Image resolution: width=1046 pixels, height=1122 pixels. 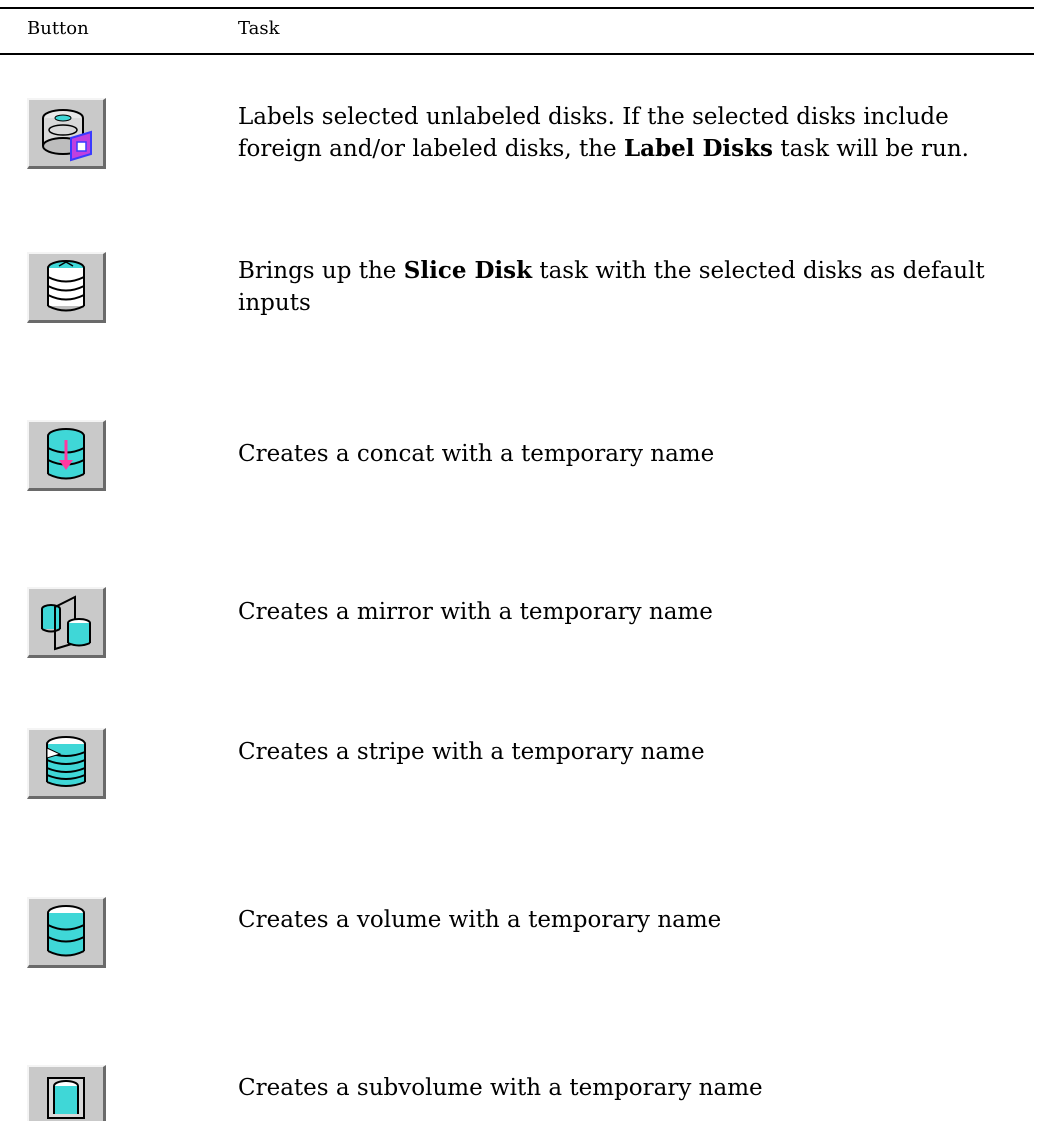 What do you see at coordinates (517, 54) in the screenshot?
I see `table-header-rule` at bounding box center [517, 54].